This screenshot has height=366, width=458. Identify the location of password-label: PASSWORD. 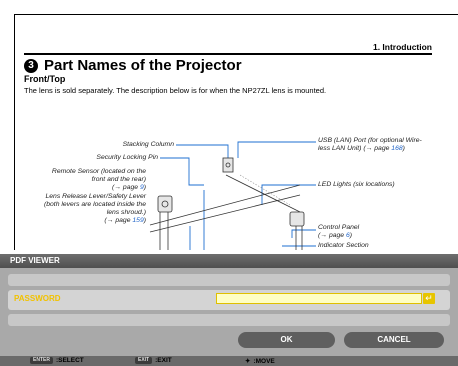
(37, 298).